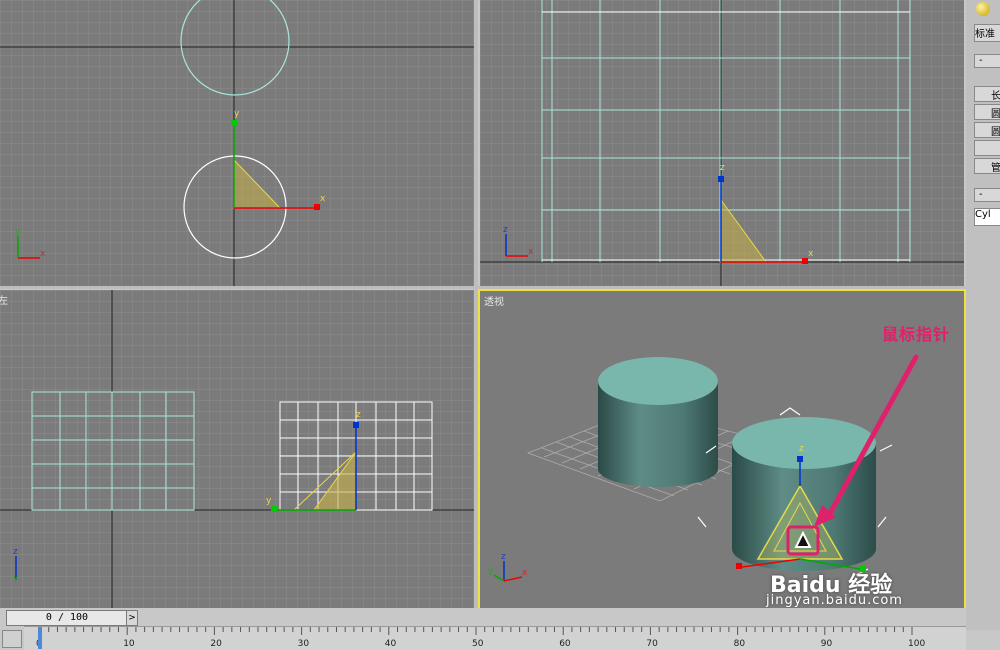 This screenshot has width=1000, height=650. Describe the element at coordinates (132, 618) in the screenshot. I see `time-slider-next-button: >` at that location.